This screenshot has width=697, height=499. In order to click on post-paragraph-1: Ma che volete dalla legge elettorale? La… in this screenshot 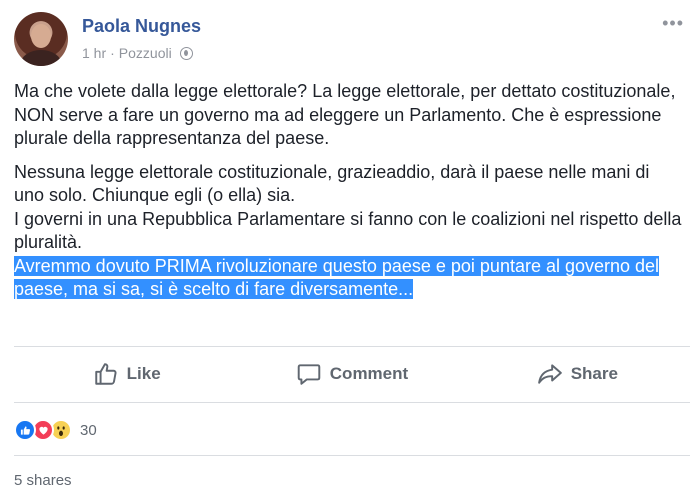, I will do `click(345, 114)`.